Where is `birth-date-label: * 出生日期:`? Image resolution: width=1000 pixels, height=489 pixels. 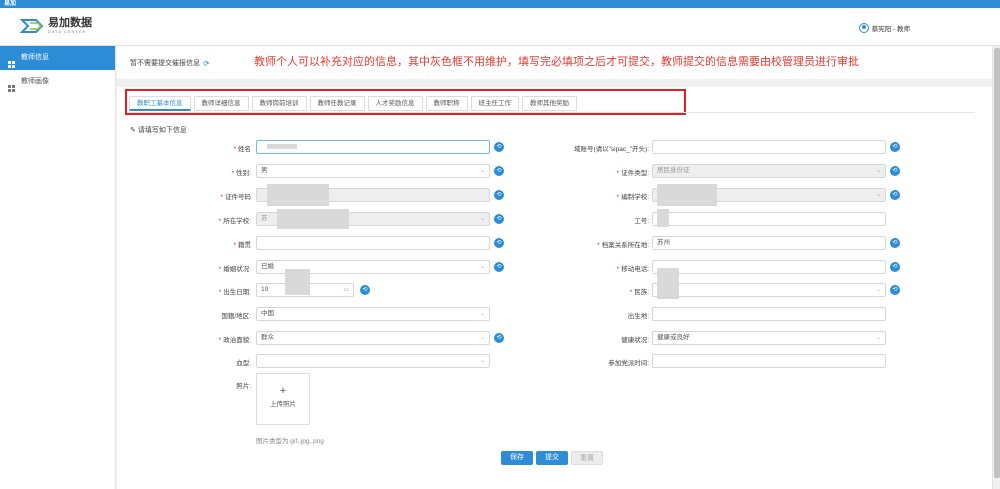 birth-date-label: * 出生日期: is located at coordinates (234, 292).